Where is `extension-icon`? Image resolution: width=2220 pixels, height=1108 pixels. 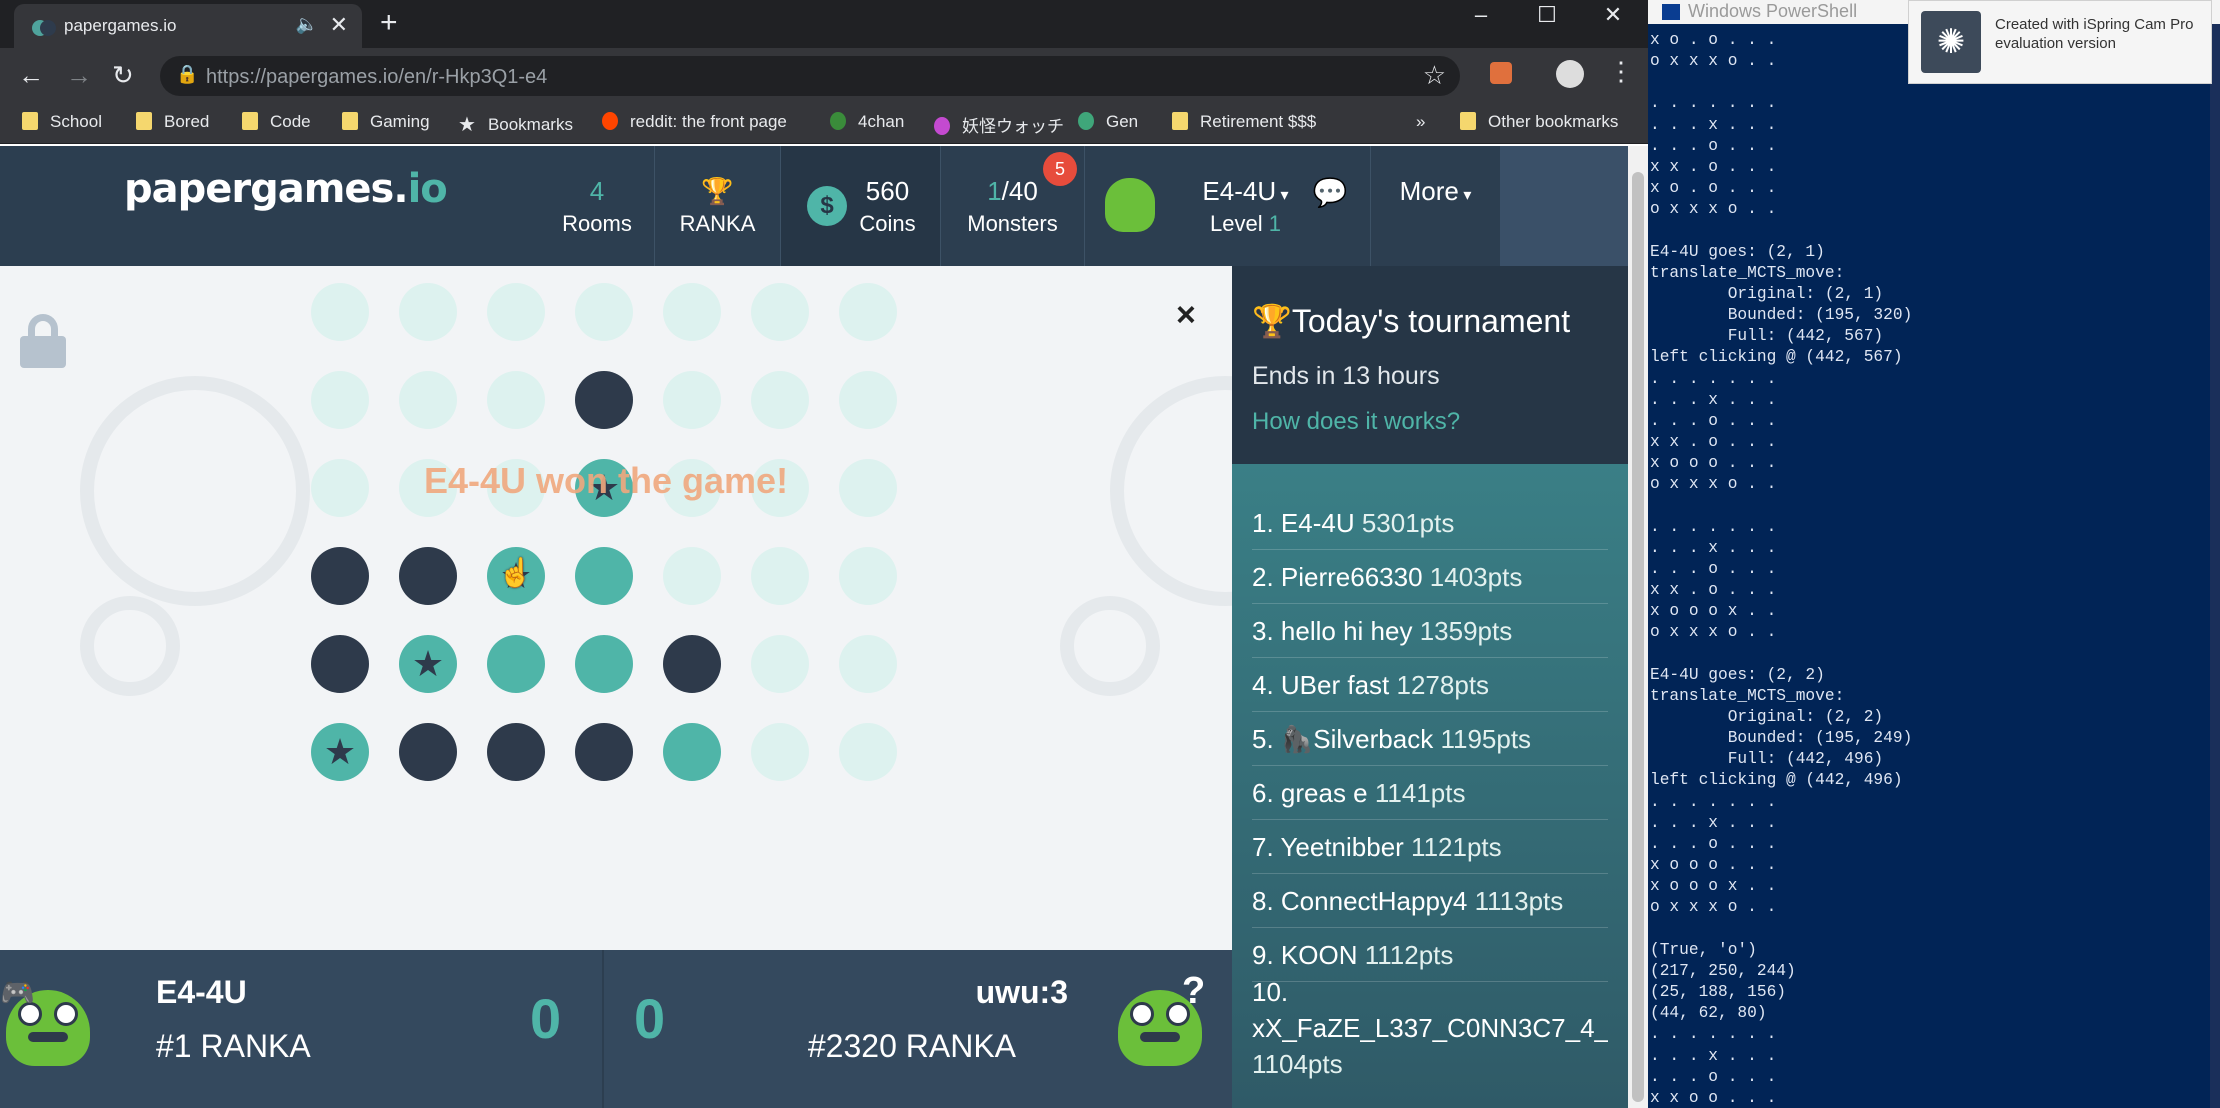
extension-icon is located at coordinates (1501, 73).